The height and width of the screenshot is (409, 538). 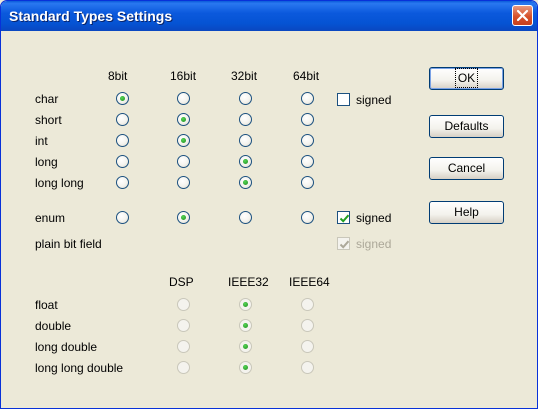 I want to click on column-header-dsp: DSP, so click(x=181, y=282).